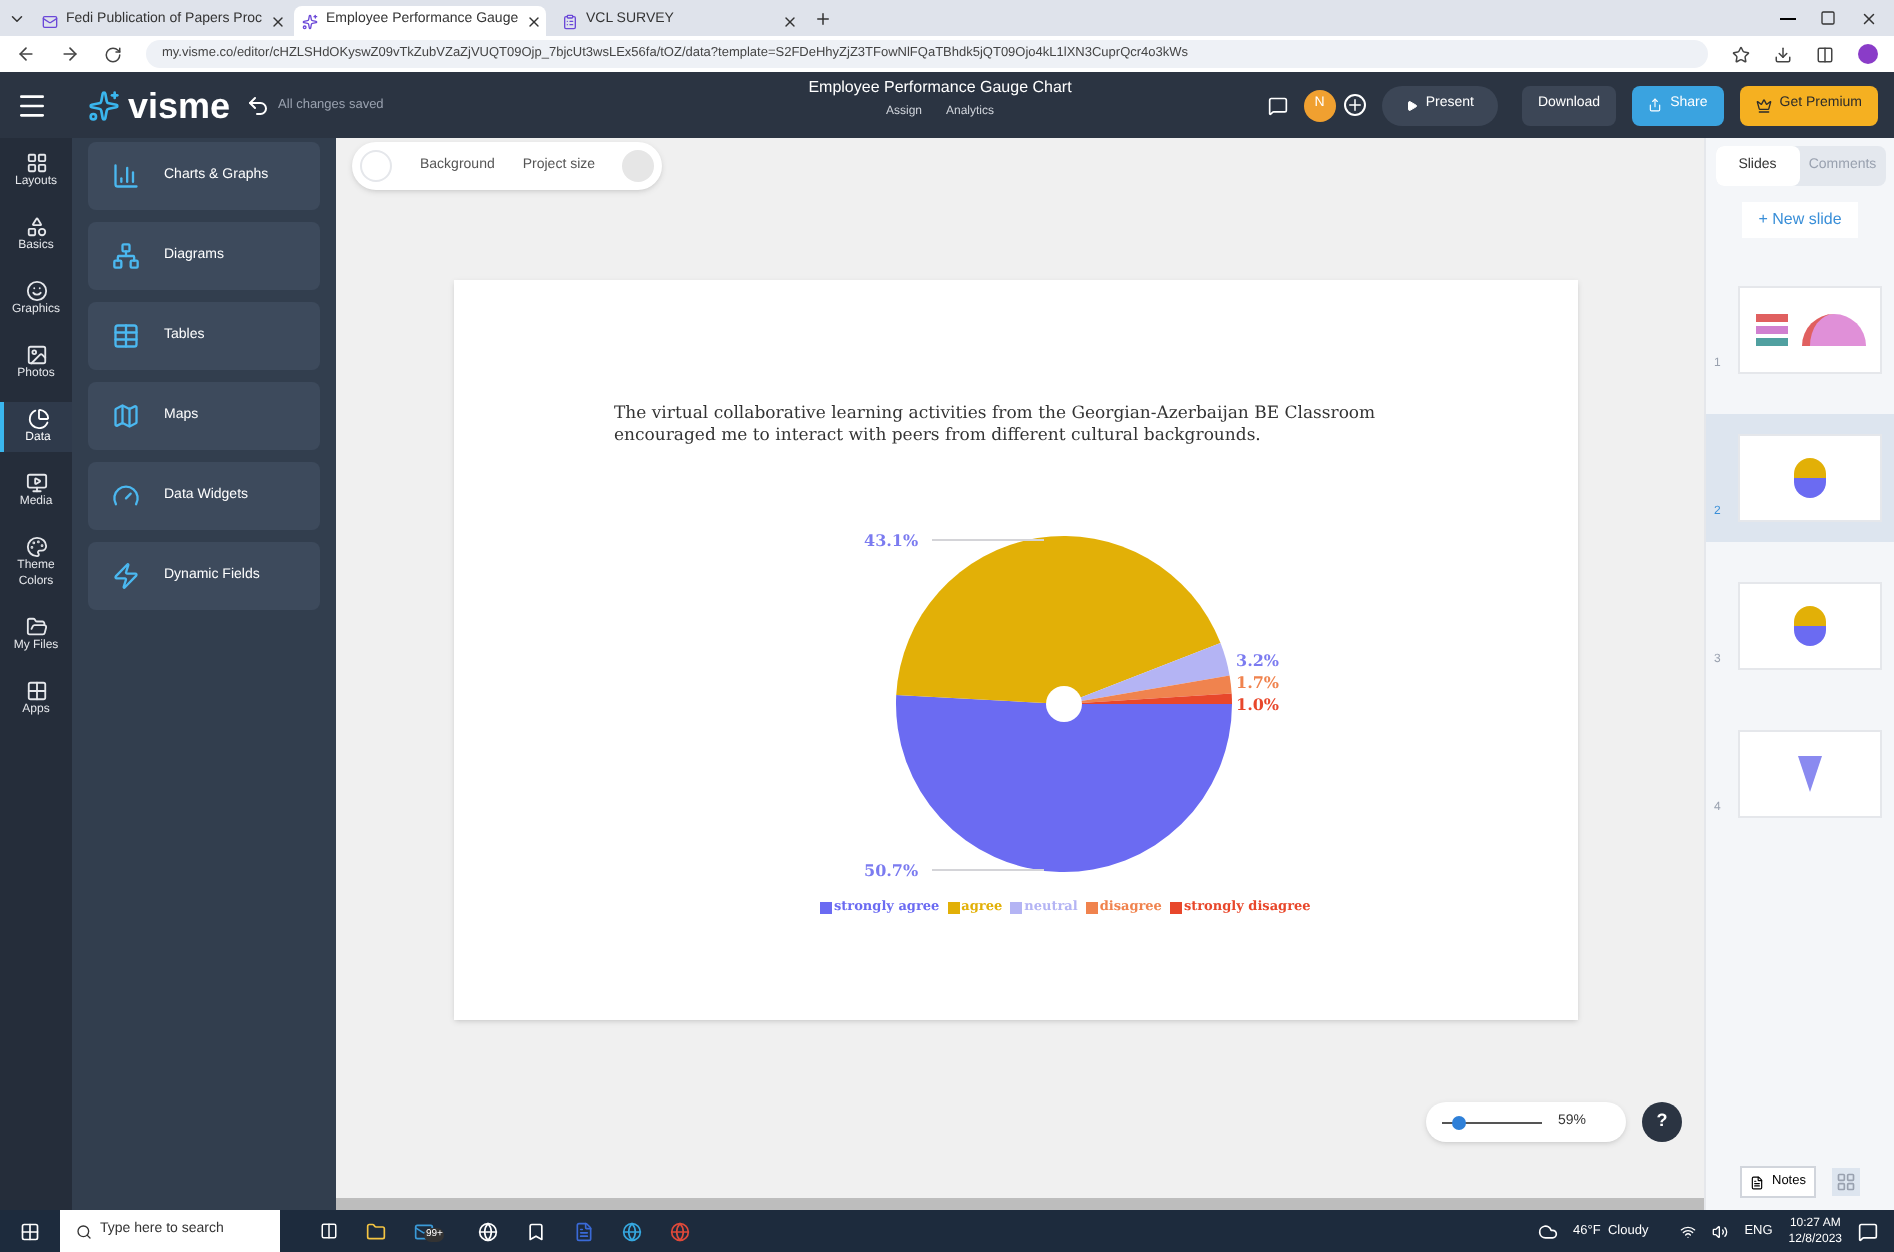 The width and height of the screenshot is (1894, 1252). What do you see at coordinates (1741, 54) in the screenshot?
I see `bookmark-icon` at bounding box center [1741, 54].